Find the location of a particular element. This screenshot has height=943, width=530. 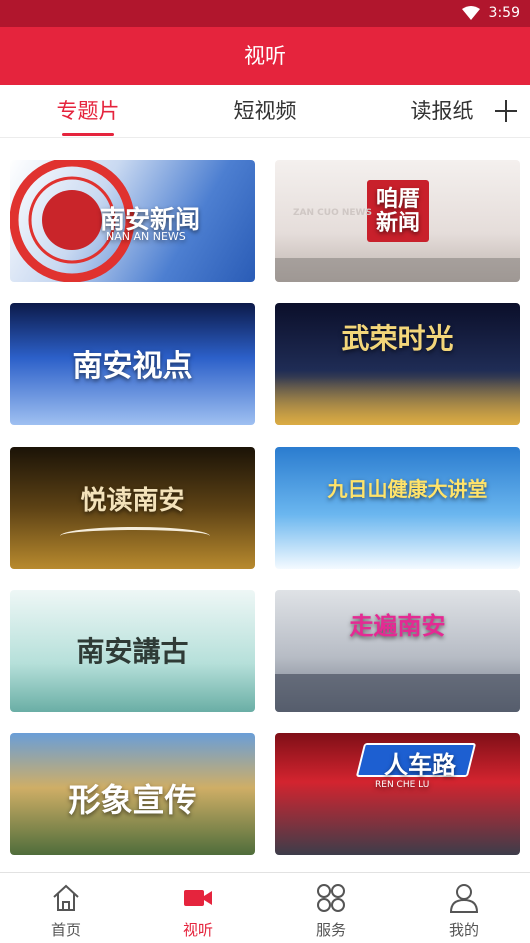

nav-audio-video: 视听 is located at coordinates (198, 908).